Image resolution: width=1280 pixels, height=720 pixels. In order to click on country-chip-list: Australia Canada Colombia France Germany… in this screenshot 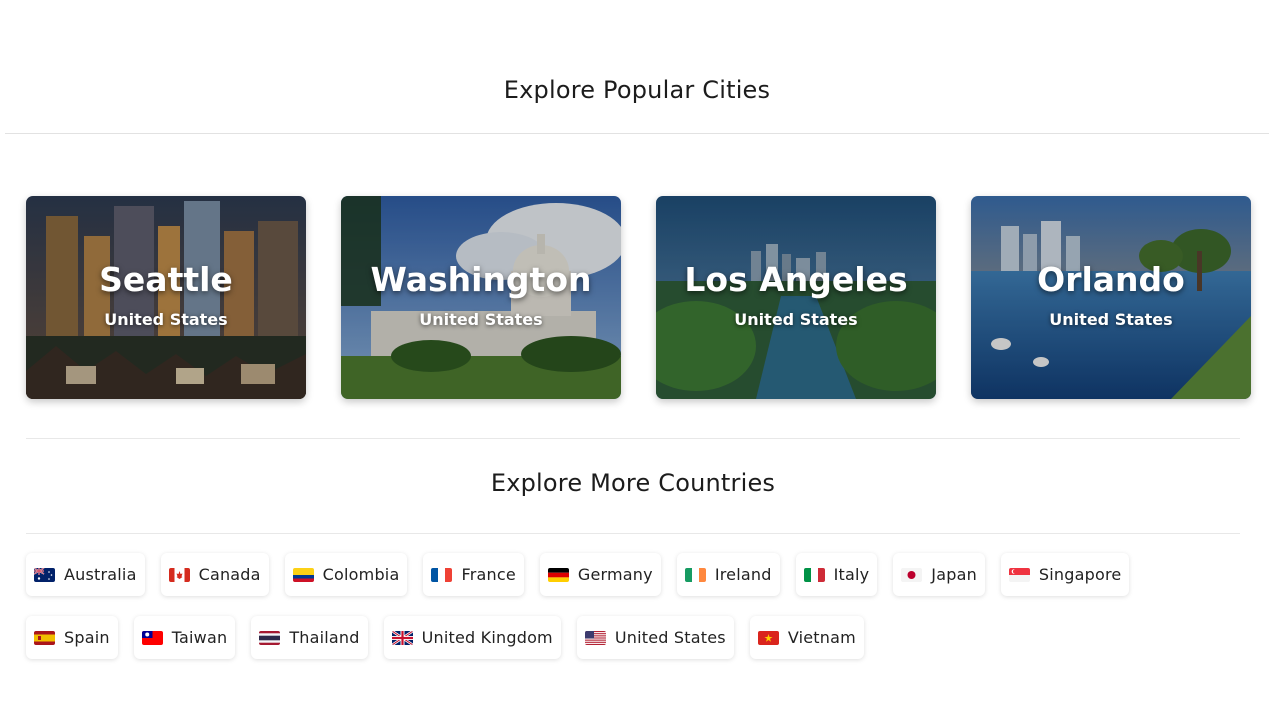, I will do `click(636, 574)`.